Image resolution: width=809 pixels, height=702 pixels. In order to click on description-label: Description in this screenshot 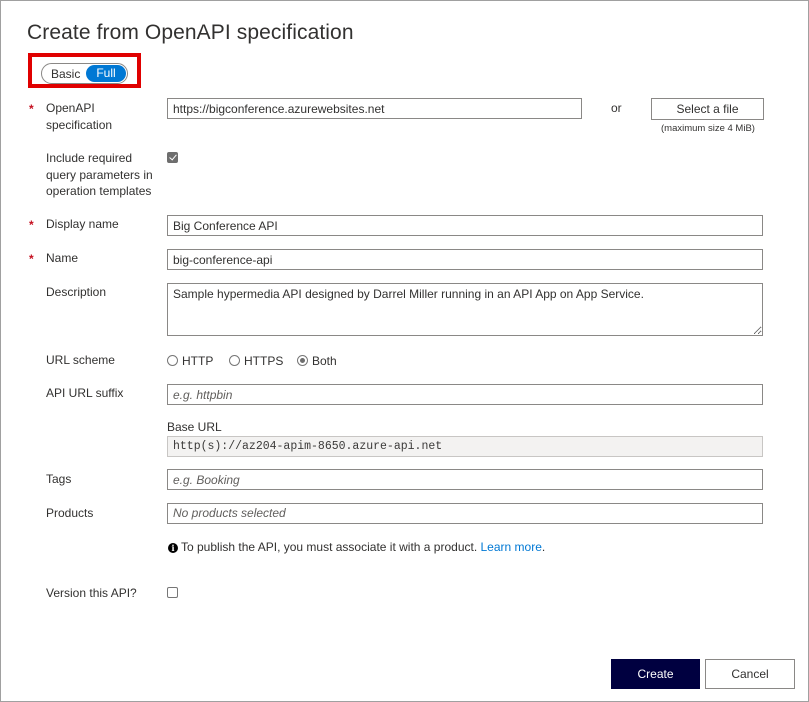, I will do `click(76, 292)`.